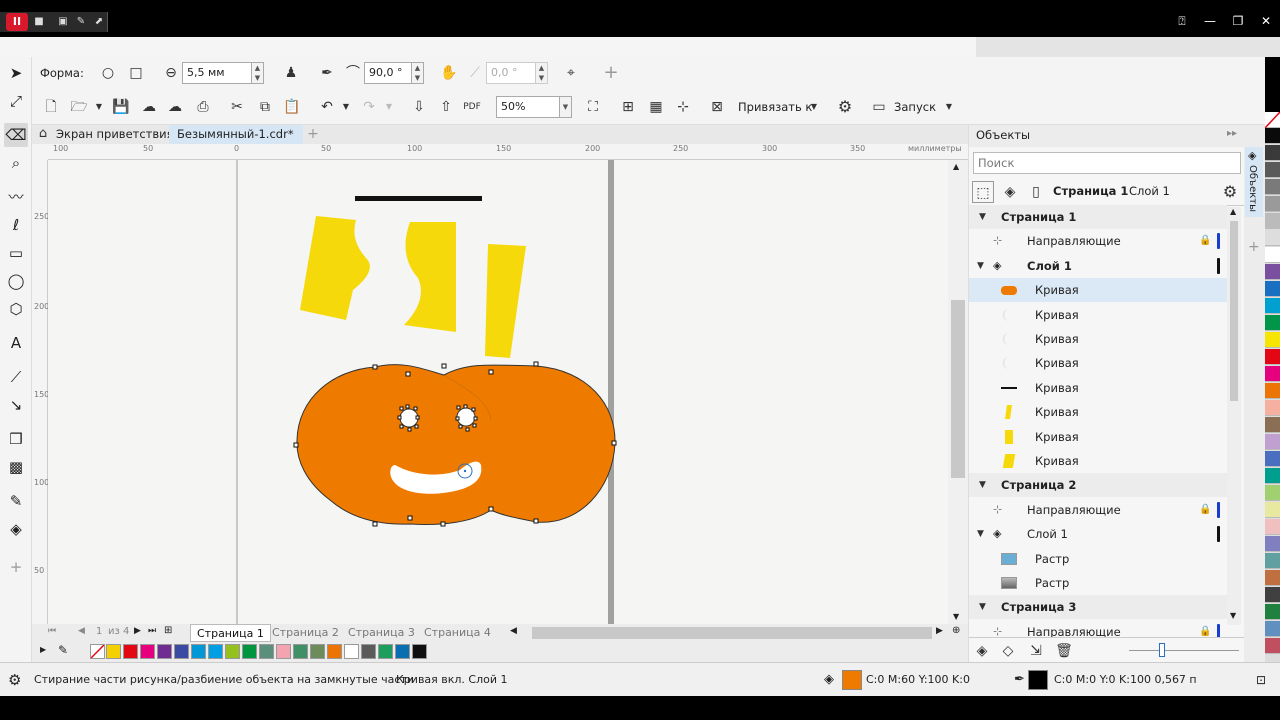  What do you see at coordinates (593, 107) in the screenshot?
I see `full-screen-icon: ⛶` at bounding box center [593, 107].